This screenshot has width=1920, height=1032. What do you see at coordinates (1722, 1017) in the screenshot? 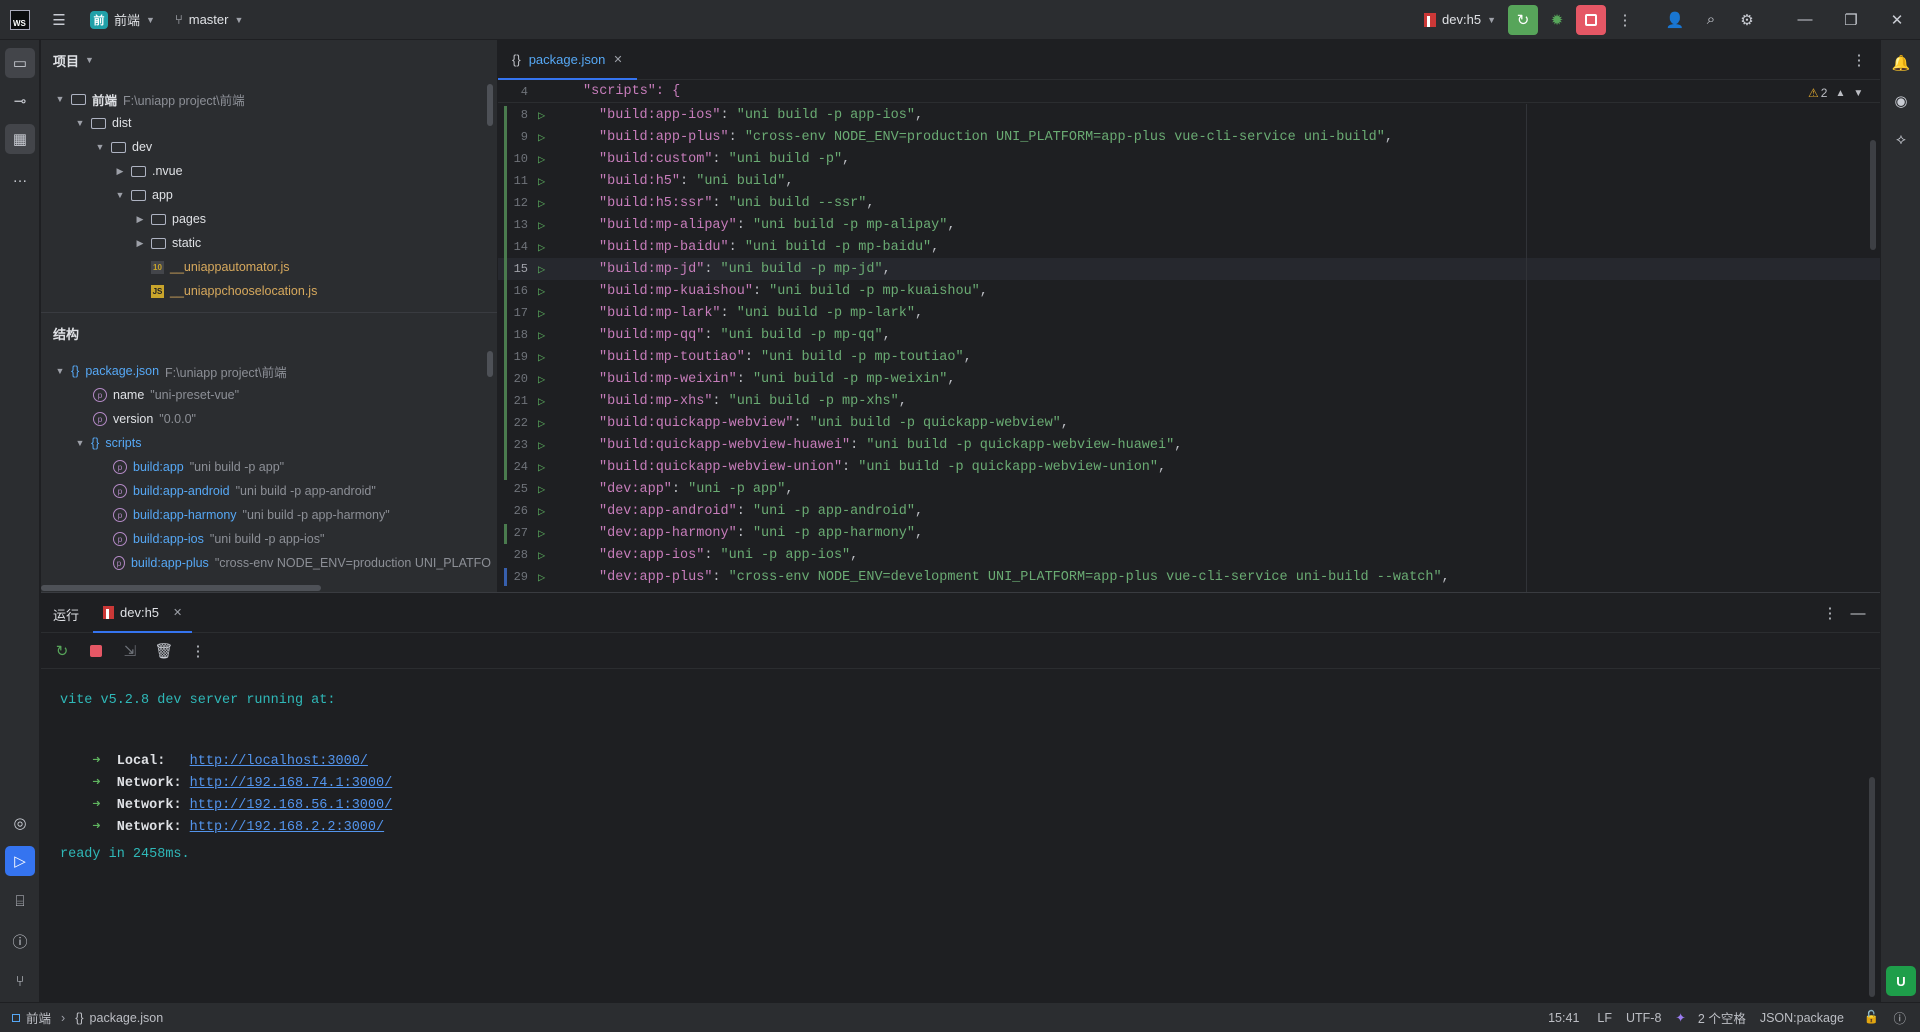
I see `indent-setting: 2 个空格` at bounding box center [1722, 1017].